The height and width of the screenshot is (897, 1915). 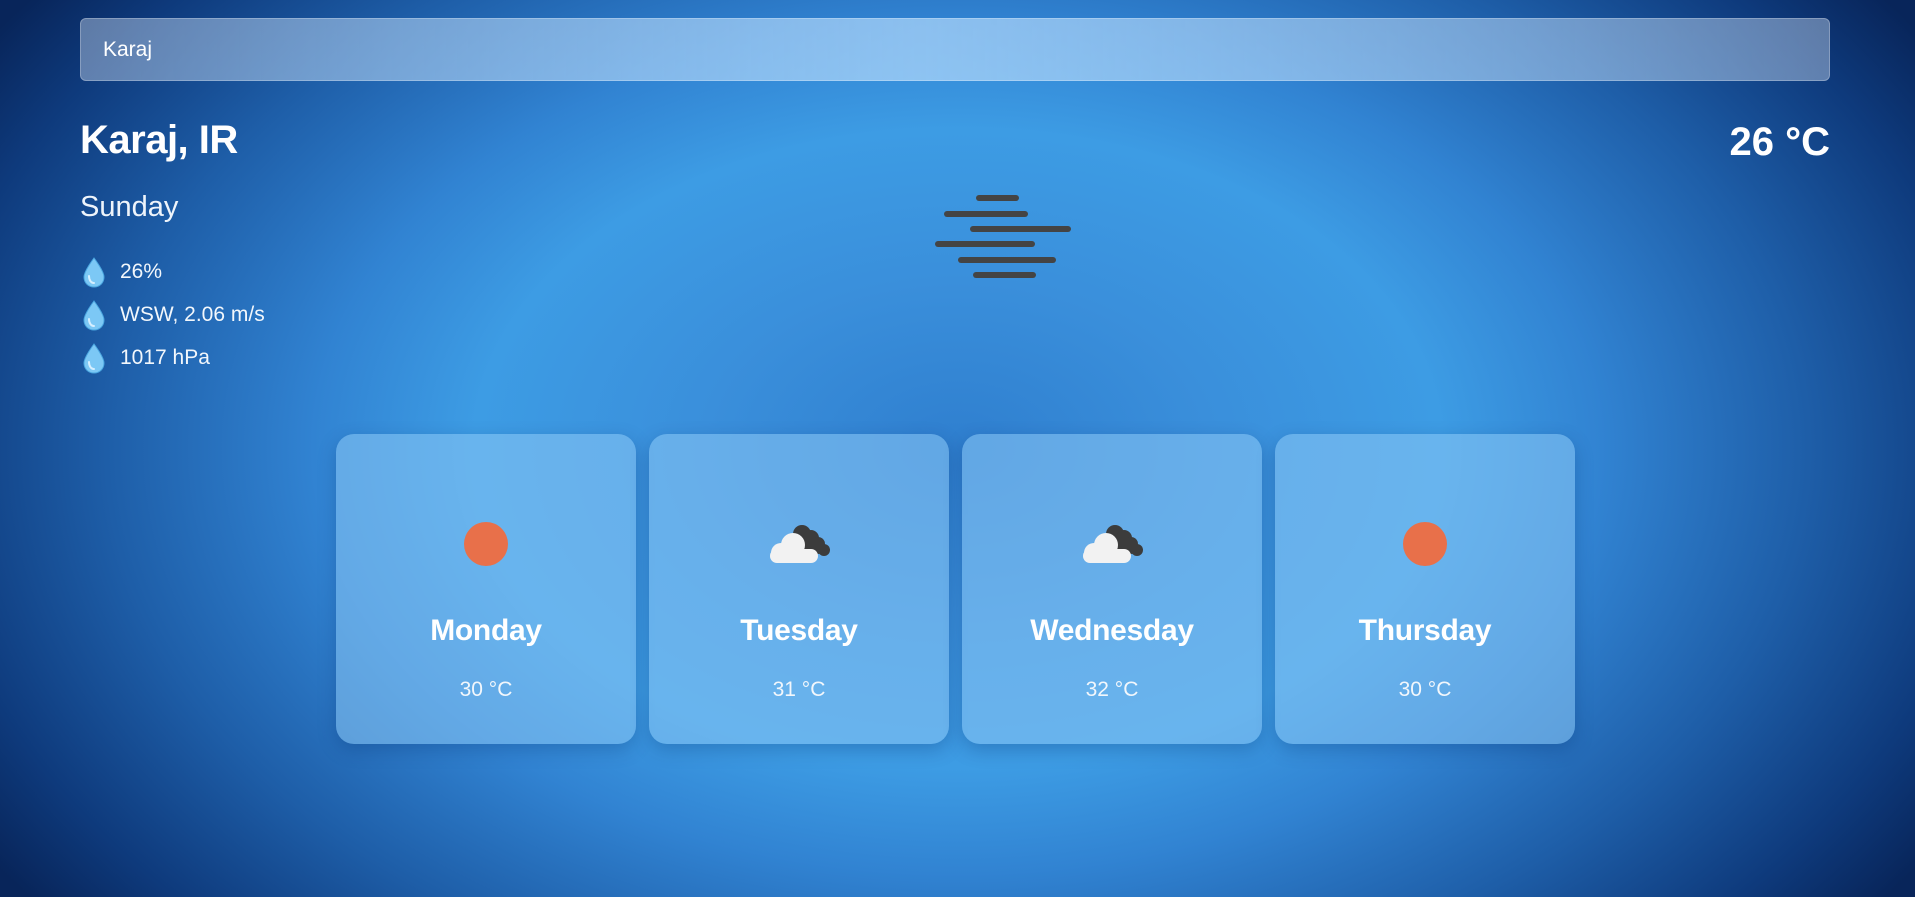 What do you see at coordinates (1112, 589) in the screenshot?
I see `forecast-card-wednesday: Wednesday 32 °C` at bounding box center [1112, 589].